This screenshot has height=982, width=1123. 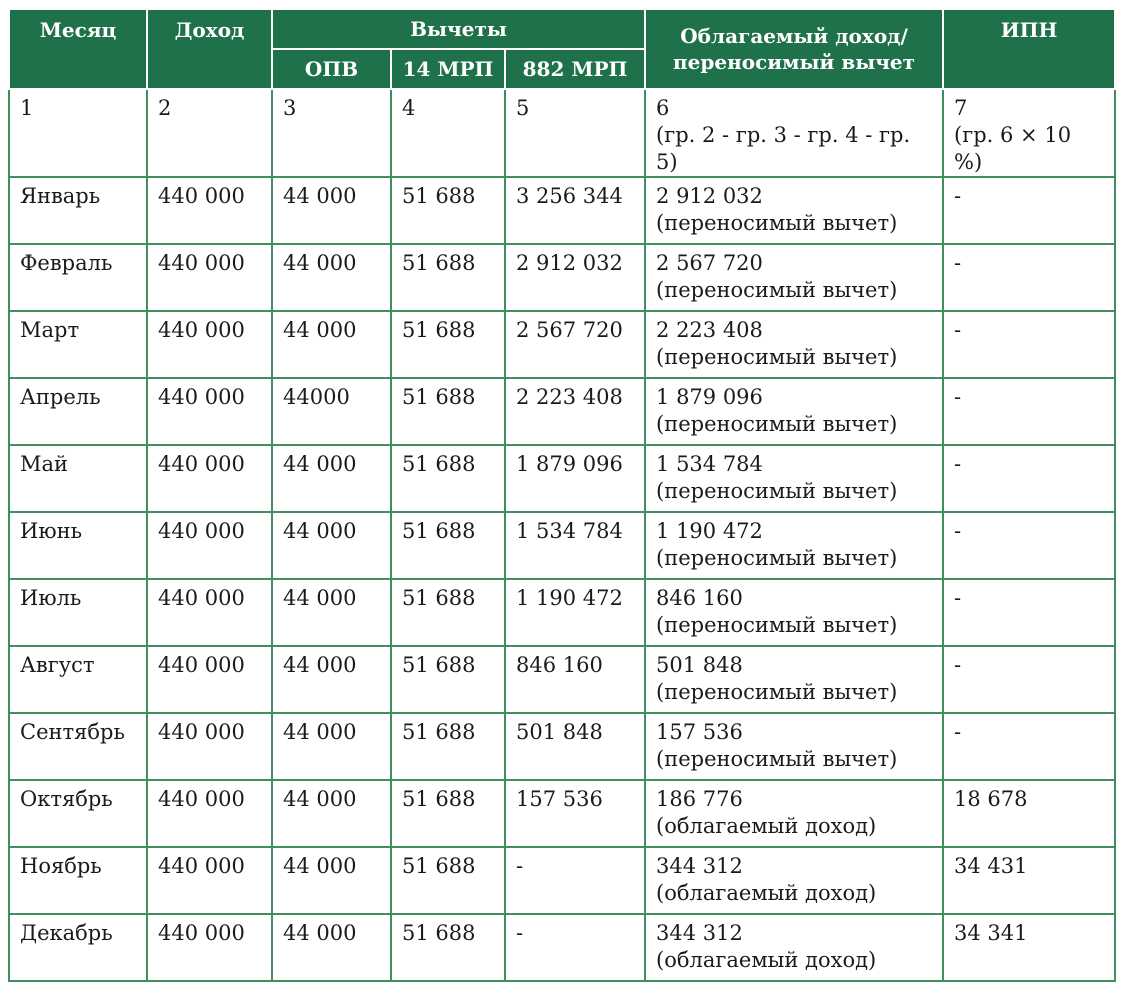 What do you see at coordinates (331, 133) in the screenshot?
I see `column-number-3: 3` at bounding box center [331, 133].